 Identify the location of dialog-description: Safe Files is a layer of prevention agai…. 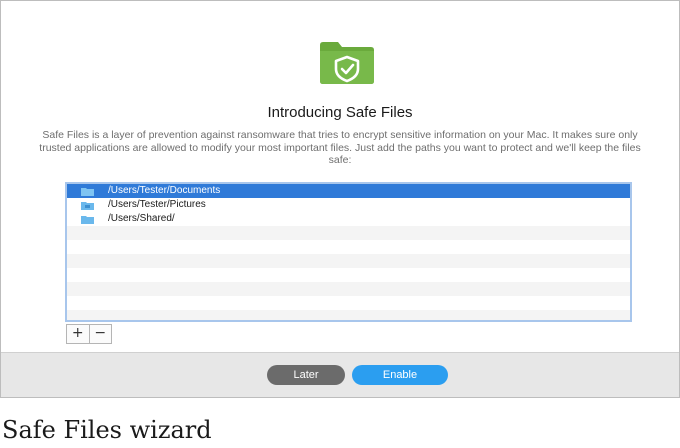
(340, 147).